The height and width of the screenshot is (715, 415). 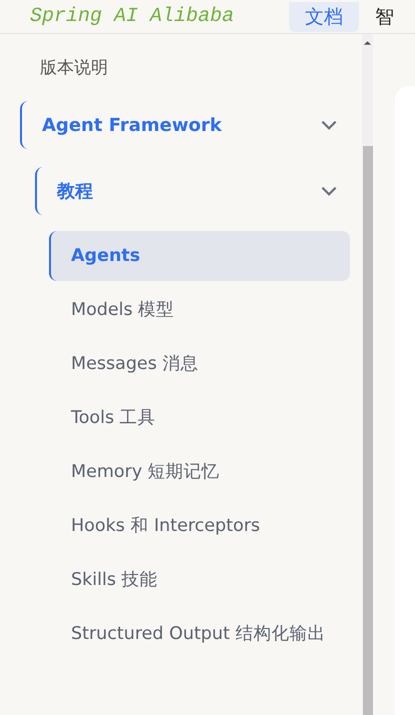 I want to click on scrollbar-thumb, so click(x=368, y=430).